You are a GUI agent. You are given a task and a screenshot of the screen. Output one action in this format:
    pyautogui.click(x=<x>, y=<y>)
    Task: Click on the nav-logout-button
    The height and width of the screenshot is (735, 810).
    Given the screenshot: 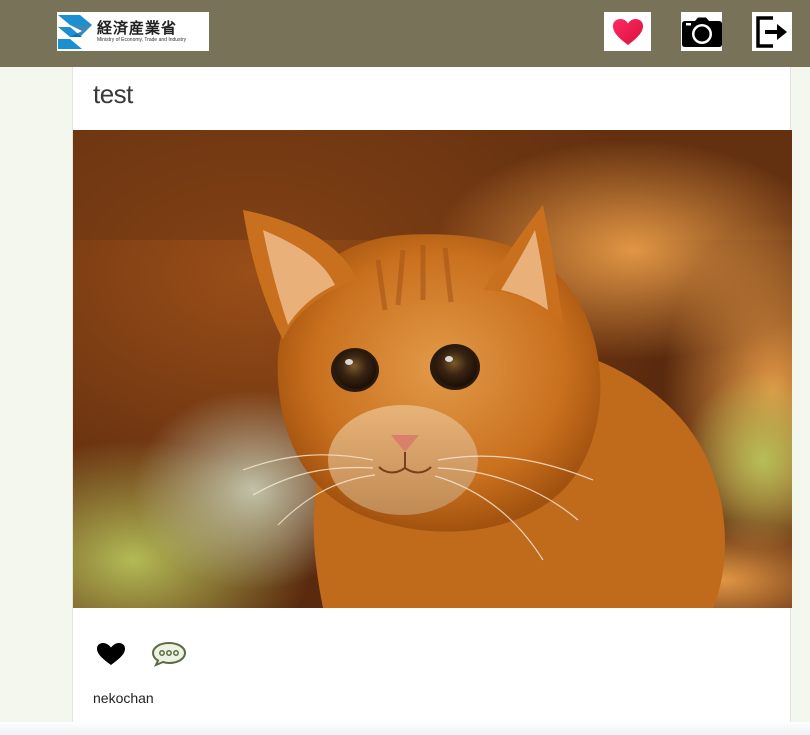 What is the action you would take?
    pyautogui.click(x=772, y=31)
    